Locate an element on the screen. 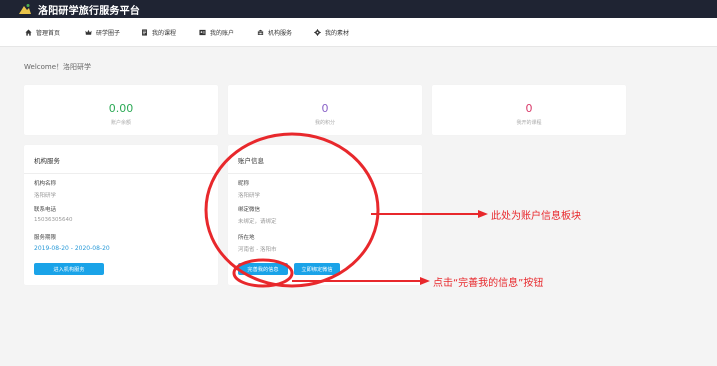 The height and width of the screenshot is (366, 717). home-icon is located at coordinates (28, 32).